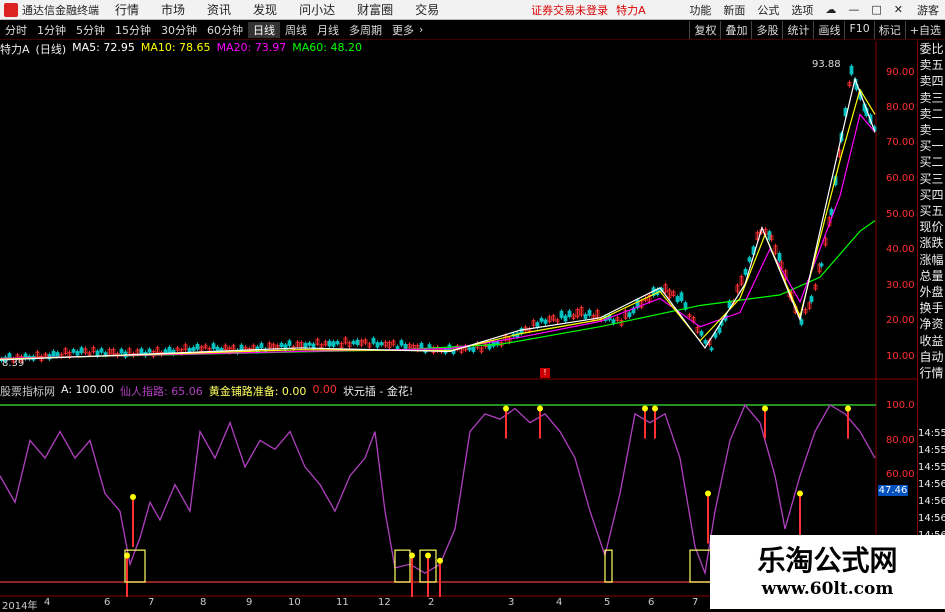  Describe the element at coordinates (931, 324) in the screenshot. I see `sidebar-item: 净资` at that location.